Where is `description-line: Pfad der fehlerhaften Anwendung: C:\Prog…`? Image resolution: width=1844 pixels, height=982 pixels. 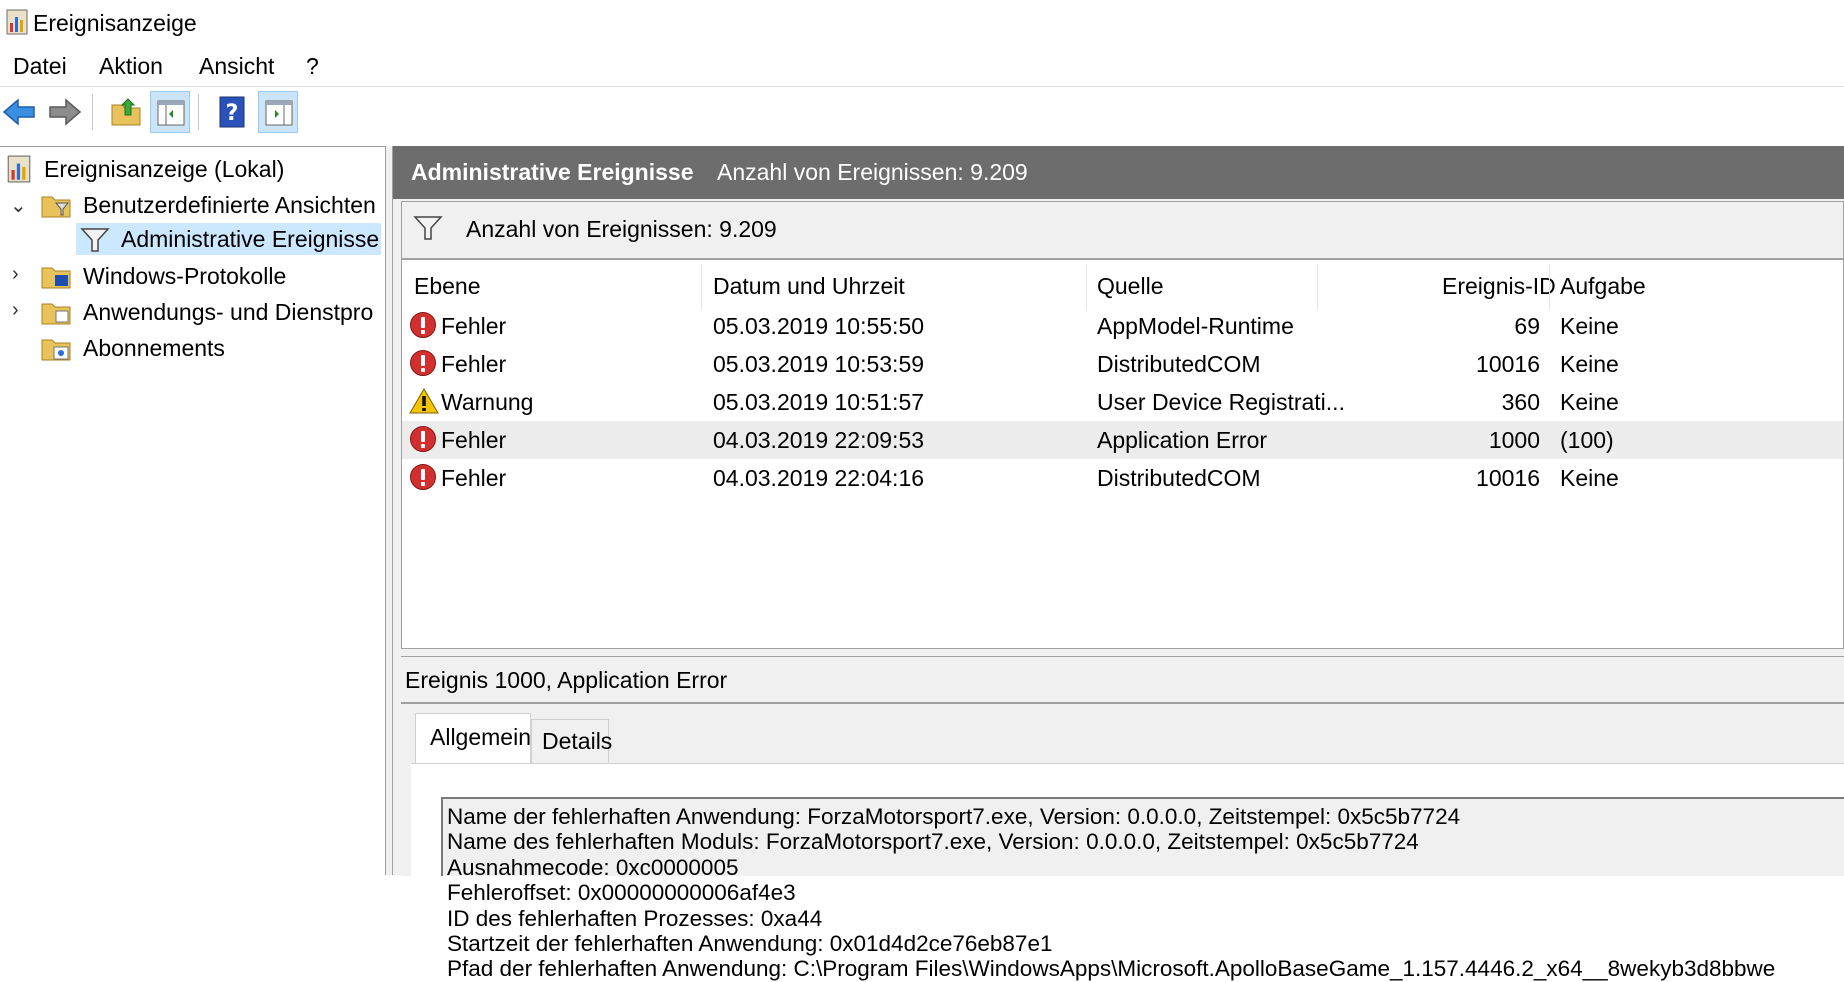 description-line: Pfad der fehlerhaften Anwendung: C:\Prog… is located at coordinates (1111, 969).